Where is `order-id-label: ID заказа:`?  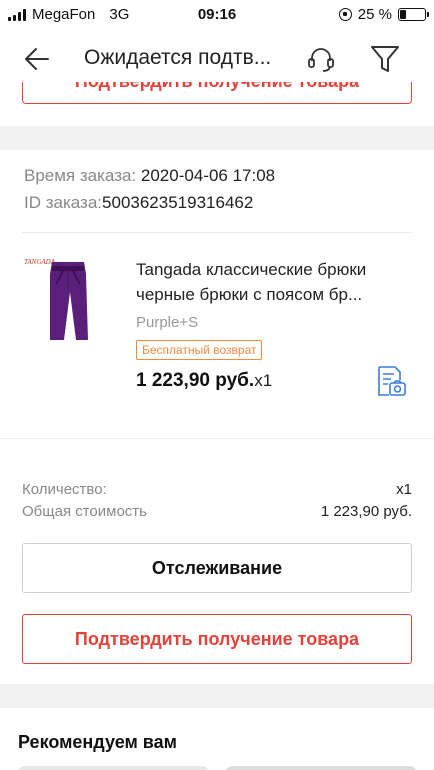 order-id-label: ID заказа: is located at coordinates (63, 202).